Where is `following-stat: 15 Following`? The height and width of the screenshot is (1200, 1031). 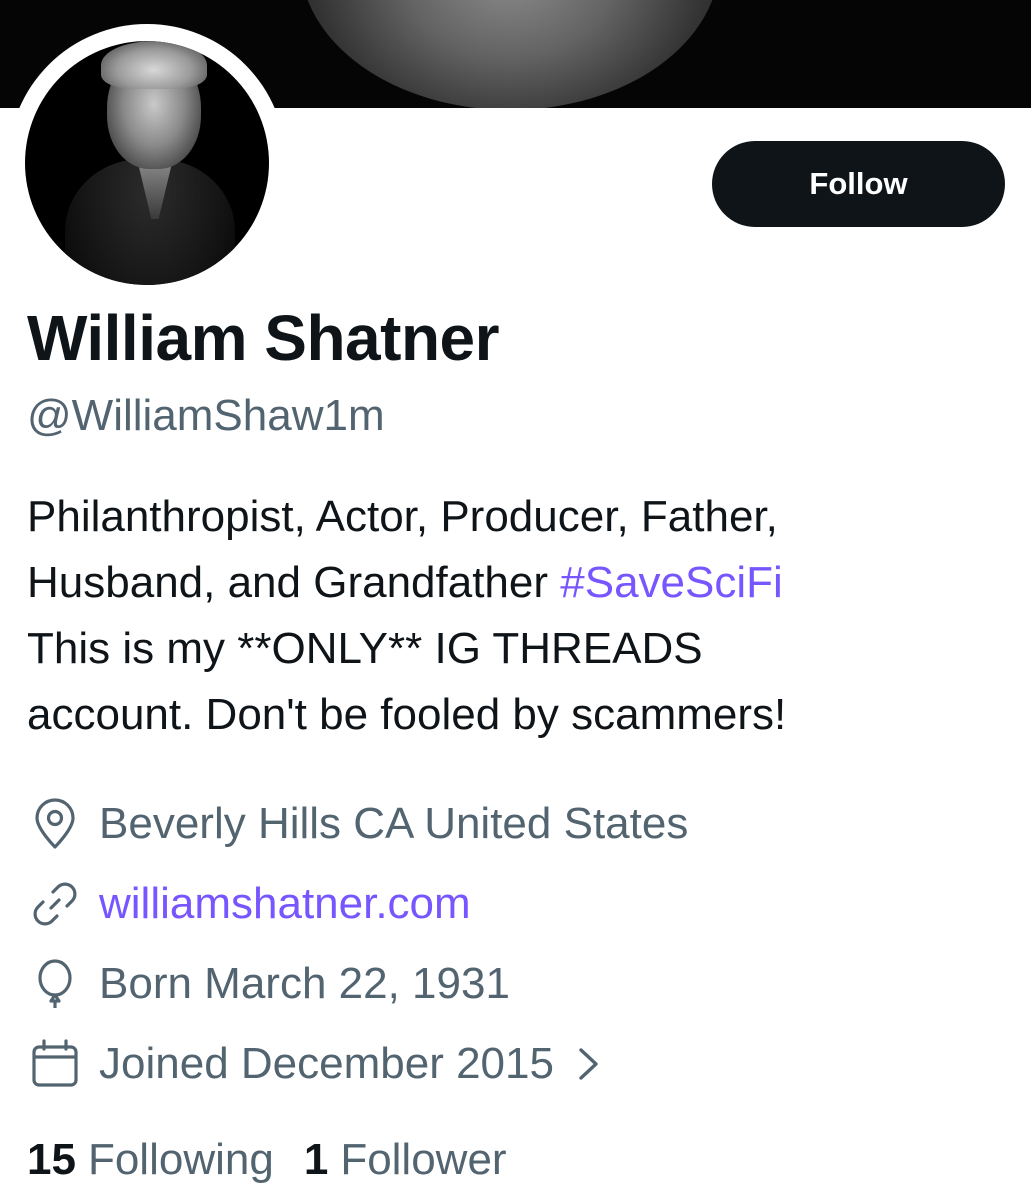 following-stat: 15 Following is located at coordinates (150, 1160).